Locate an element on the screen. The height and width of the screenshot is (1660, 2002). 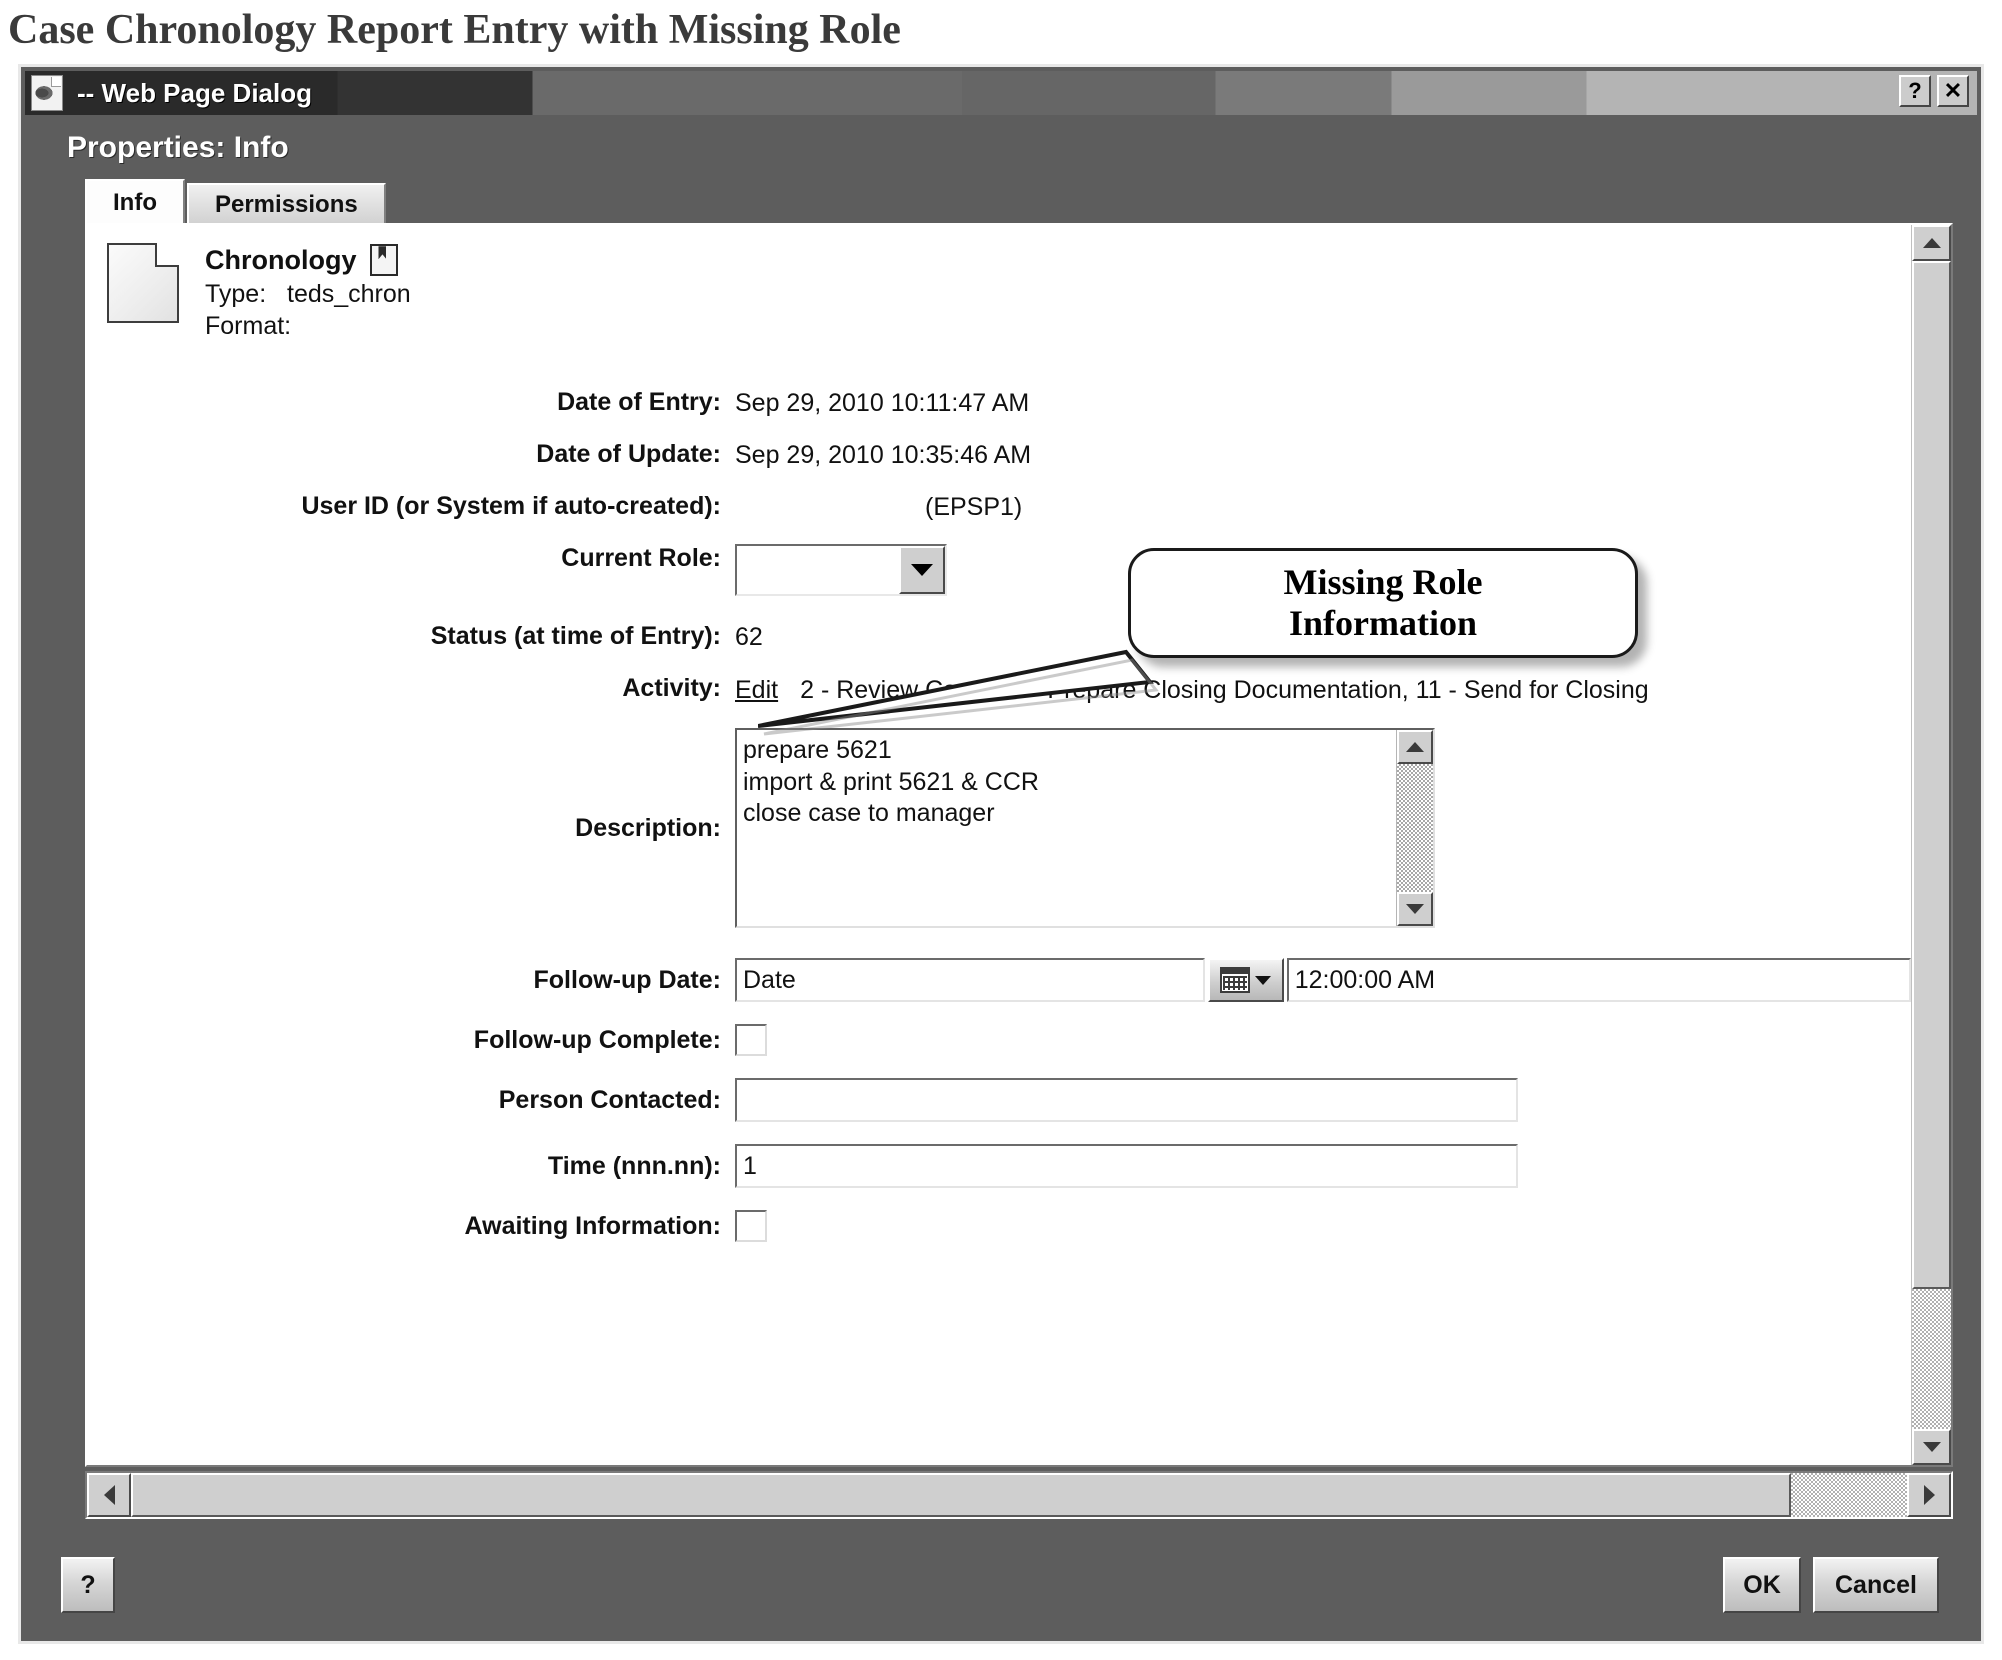
document-format-row: Format: is located at coordinates (308, 326).